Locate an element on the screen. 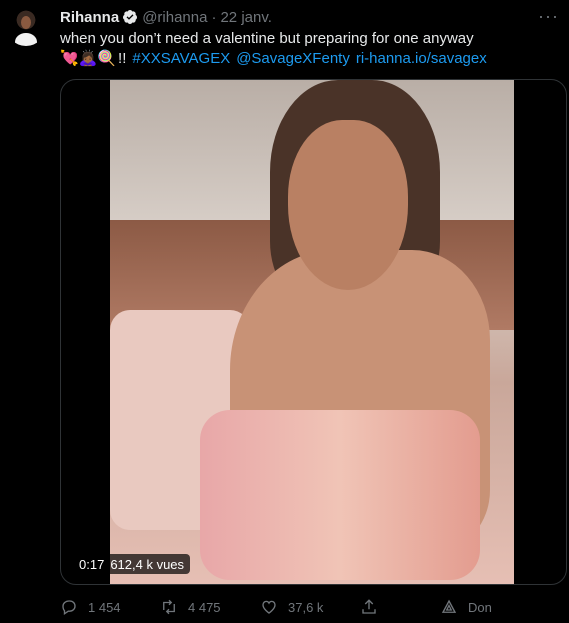 The image size is (569, 623). promote-icon is located at coordinates (449, 606).